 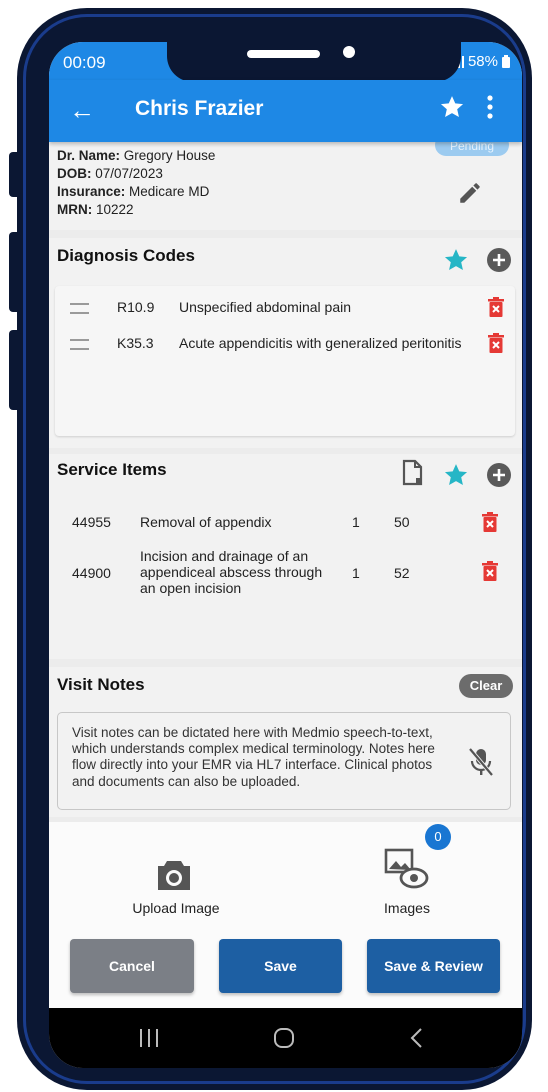 I want to click on edit-pencil-icon, so click(x=470, y=195).